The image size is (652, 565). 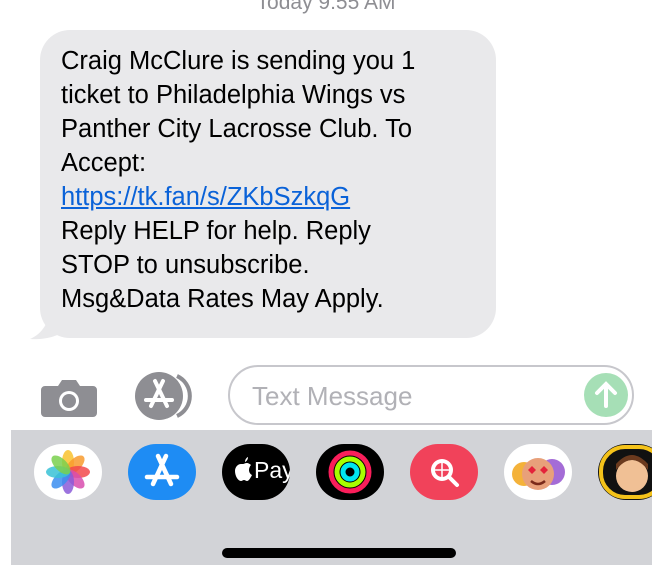 I want to click on apple-pay-label: Pay, so click(x=272, y=470).